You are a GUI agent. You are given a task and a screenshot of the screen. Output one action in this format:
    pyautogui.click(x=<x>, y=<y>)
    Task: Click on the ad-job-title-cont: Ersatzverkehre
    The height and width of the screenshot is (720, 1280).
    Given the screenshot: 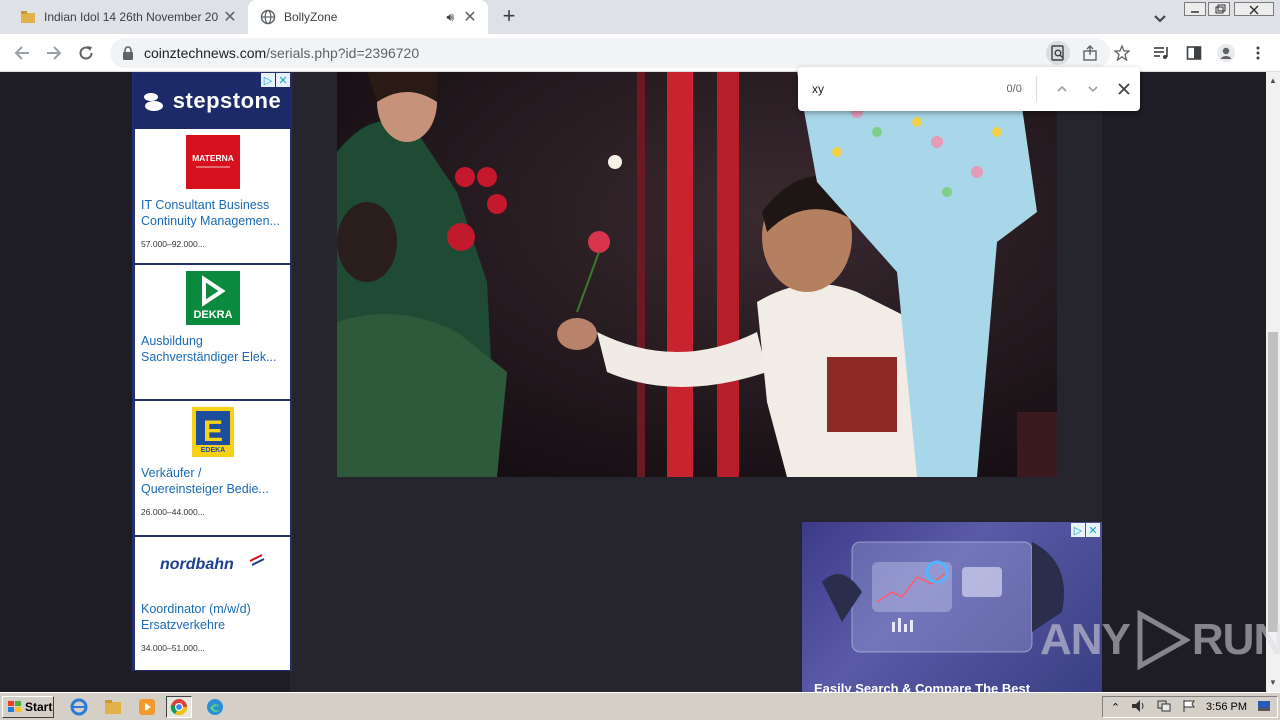 What is the action you would take?
    pyautogui.click(x=212, y=625)
    